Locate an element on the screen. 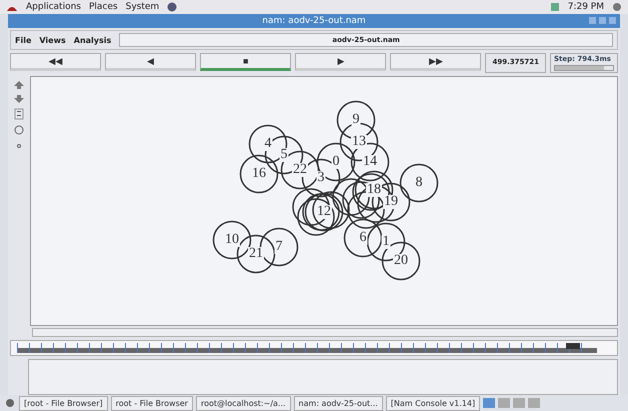 The height and width of the screenshot is (411, 628). node-label: 7 is located at coordinates (279, 247).